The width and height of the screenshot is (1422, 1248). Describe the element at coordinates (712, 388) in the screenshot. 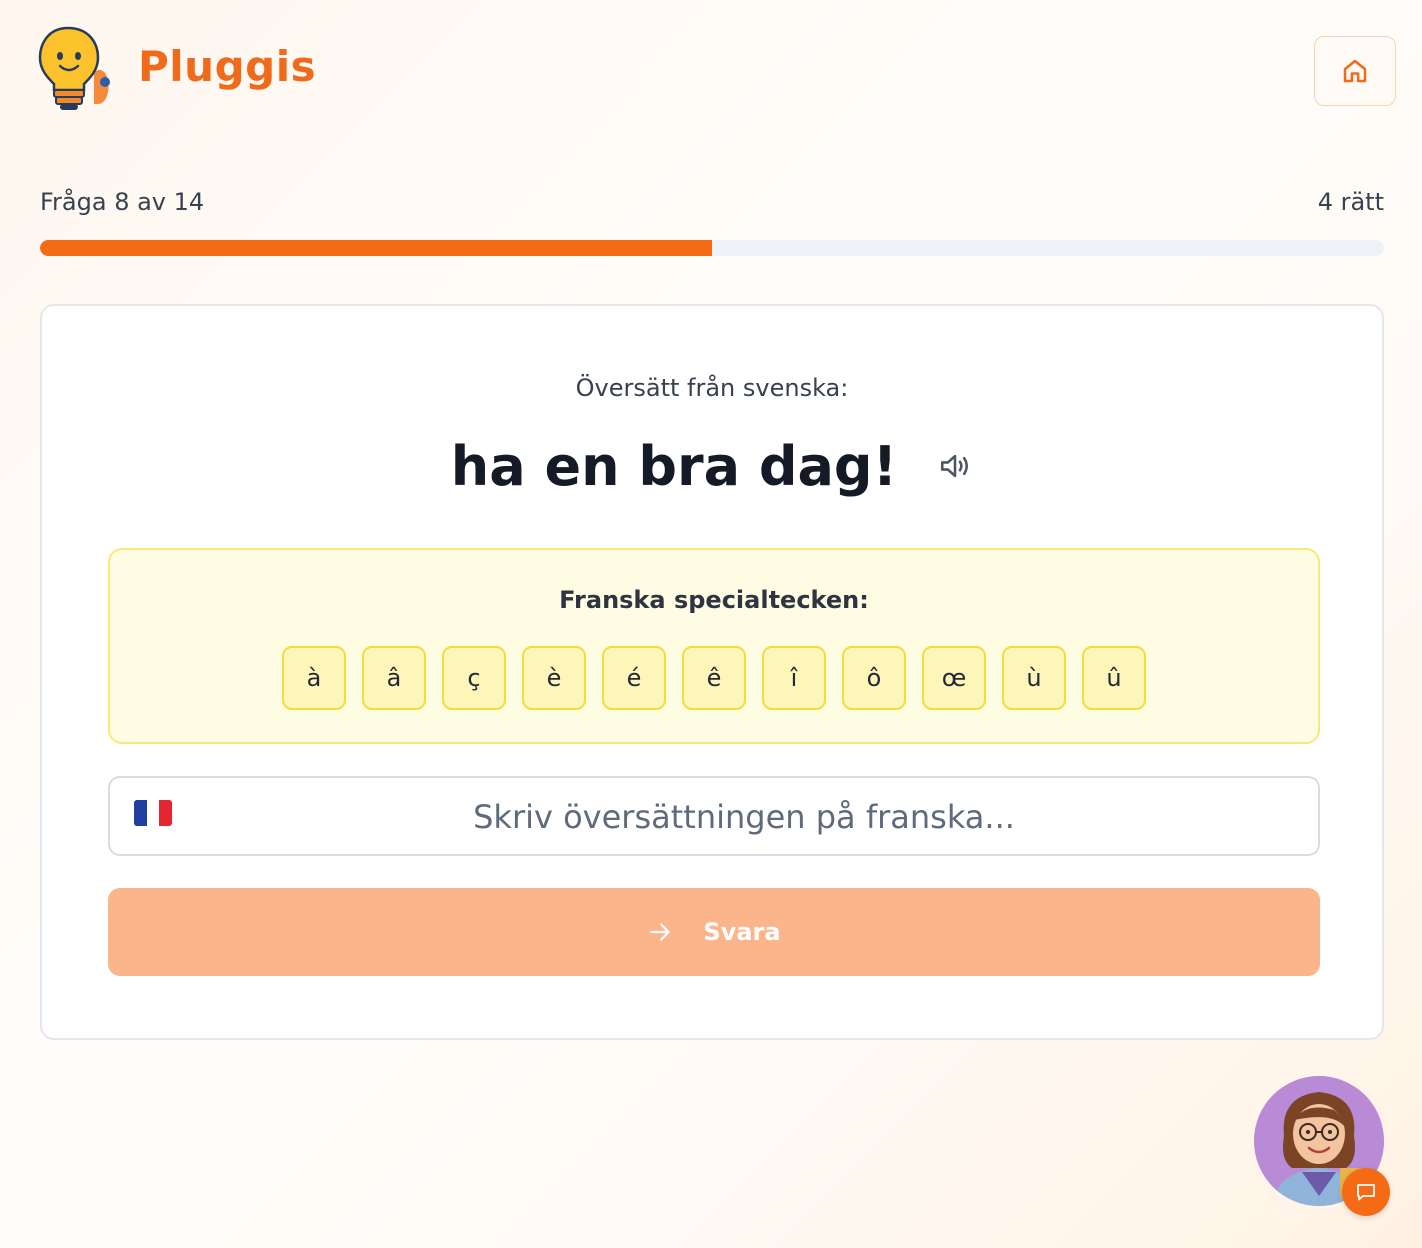

I see `instruction-text: Översätt från svenska:` at that location.